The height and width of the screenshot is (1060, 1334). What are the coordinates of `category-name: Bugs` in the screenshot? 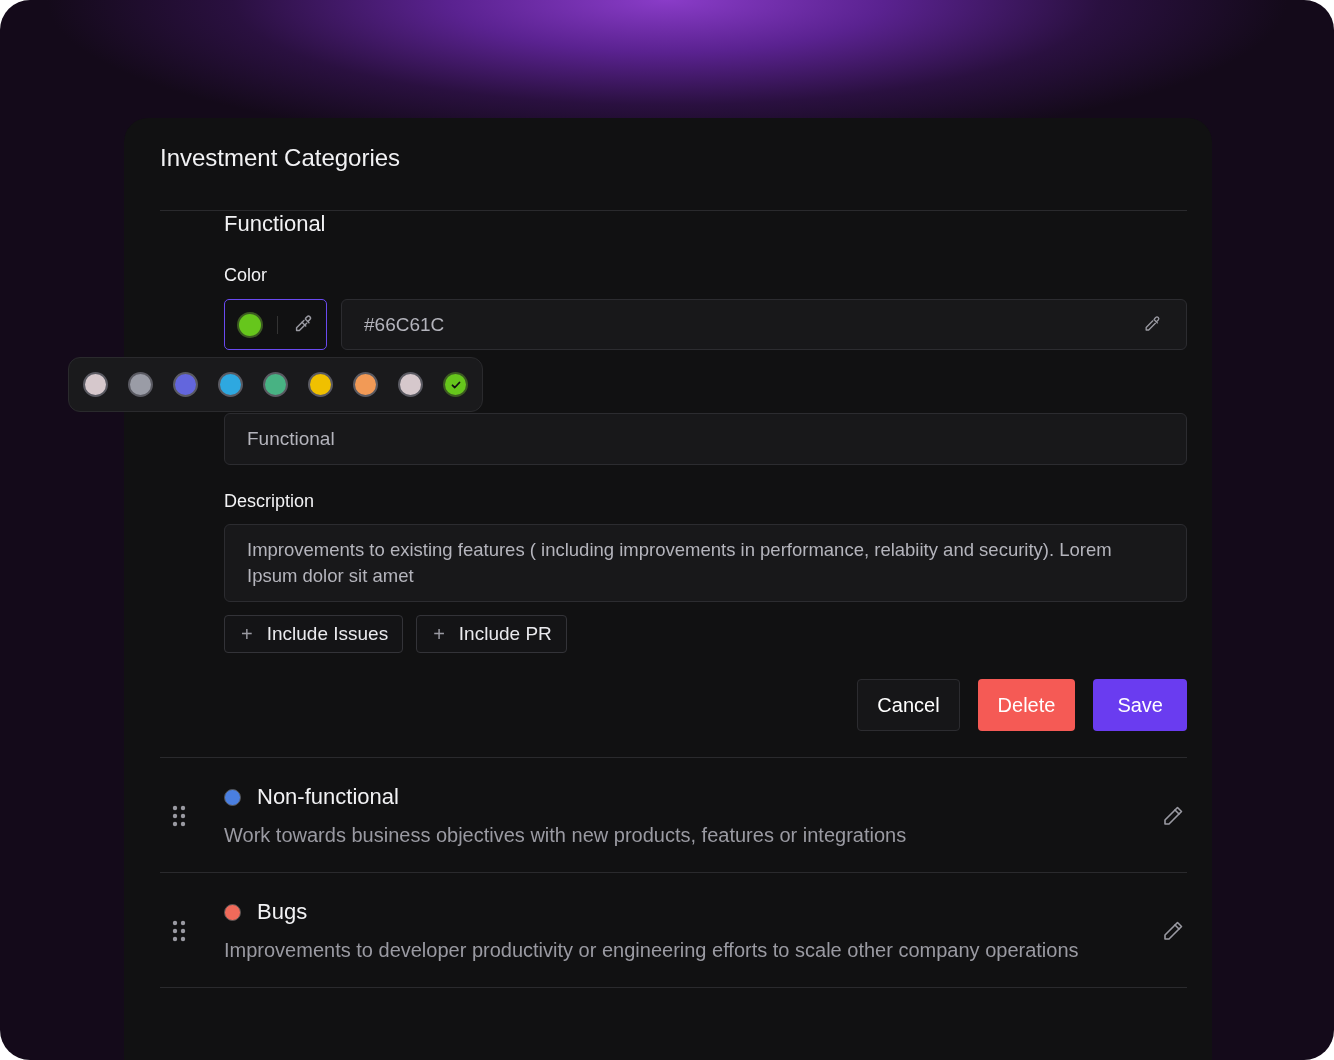 It's located at (282, 912).